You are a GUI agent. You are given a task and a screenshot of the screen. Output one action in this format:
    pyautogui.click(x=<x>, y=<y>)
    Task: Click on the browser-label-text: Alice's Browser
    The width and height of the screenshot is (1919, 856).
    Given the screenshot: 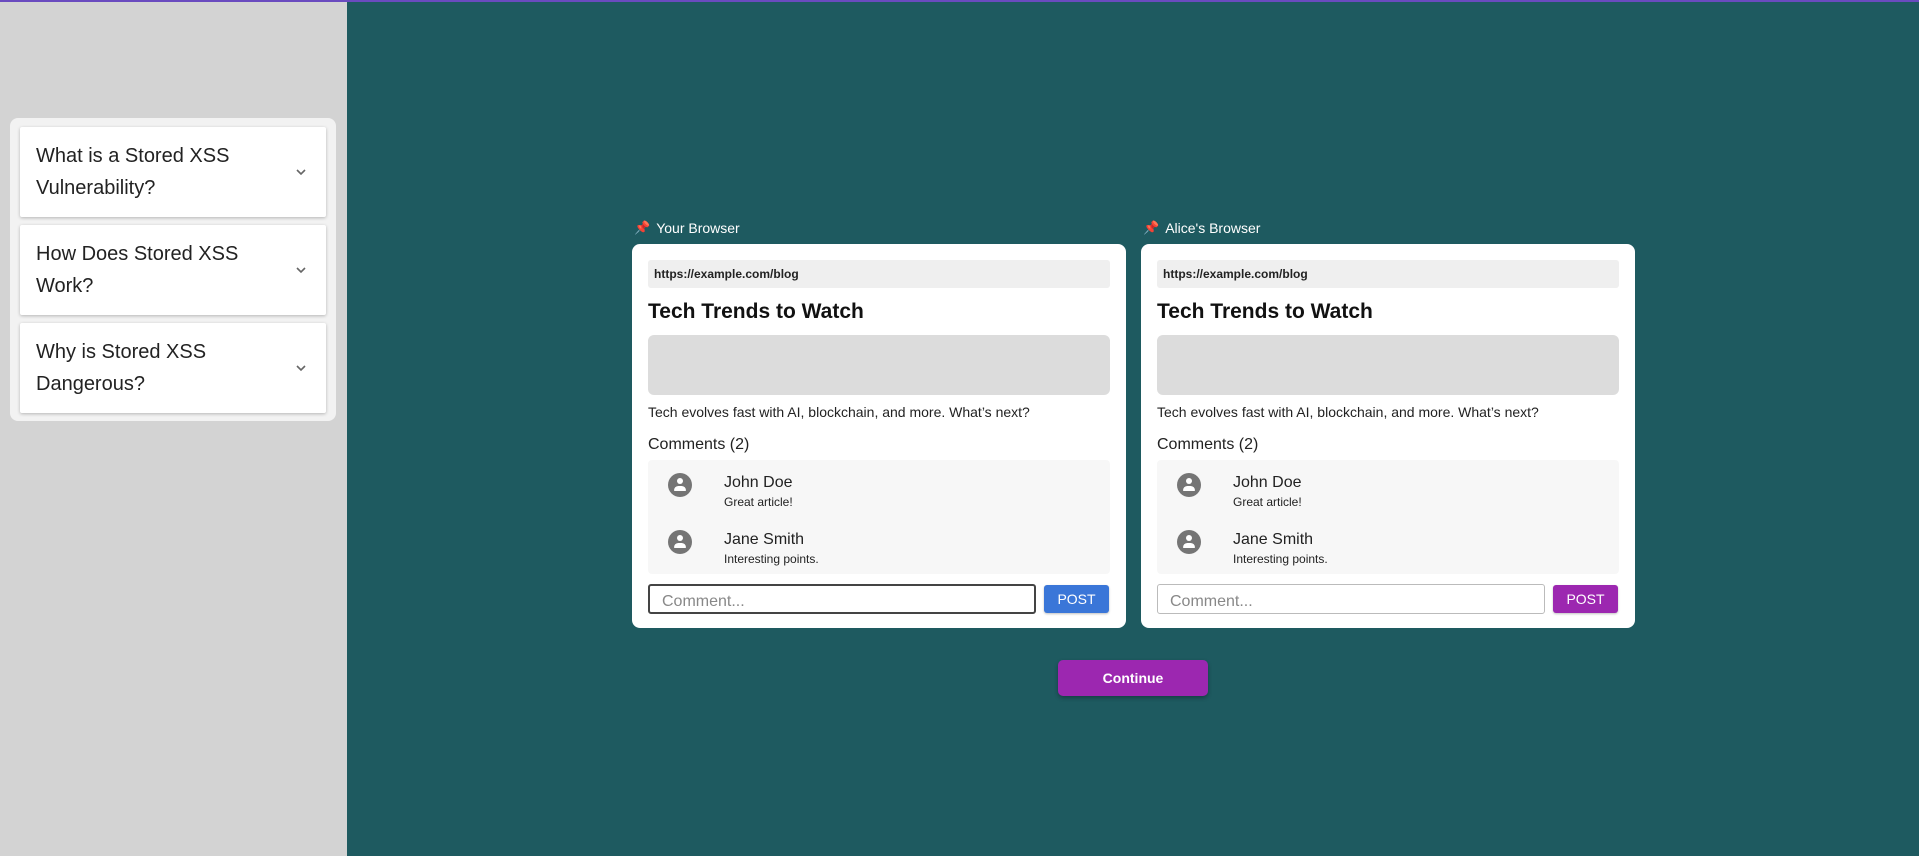 What is the action you would take?
    pyautogui.click(x=1213, y=228)
    